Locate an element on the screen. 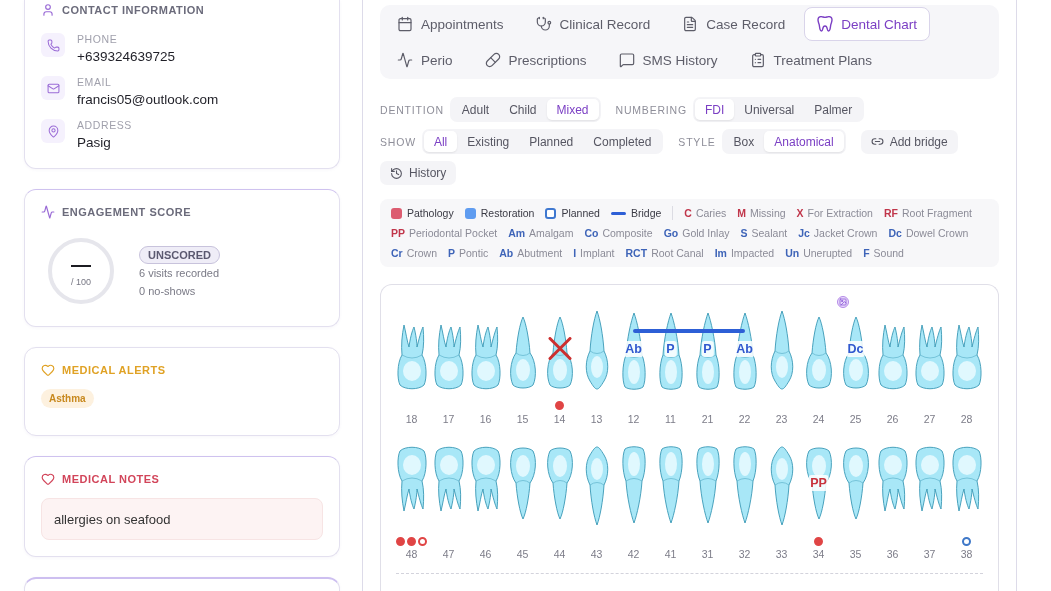  nav-tab: Dental Chart is located at coordinates (867, 24).